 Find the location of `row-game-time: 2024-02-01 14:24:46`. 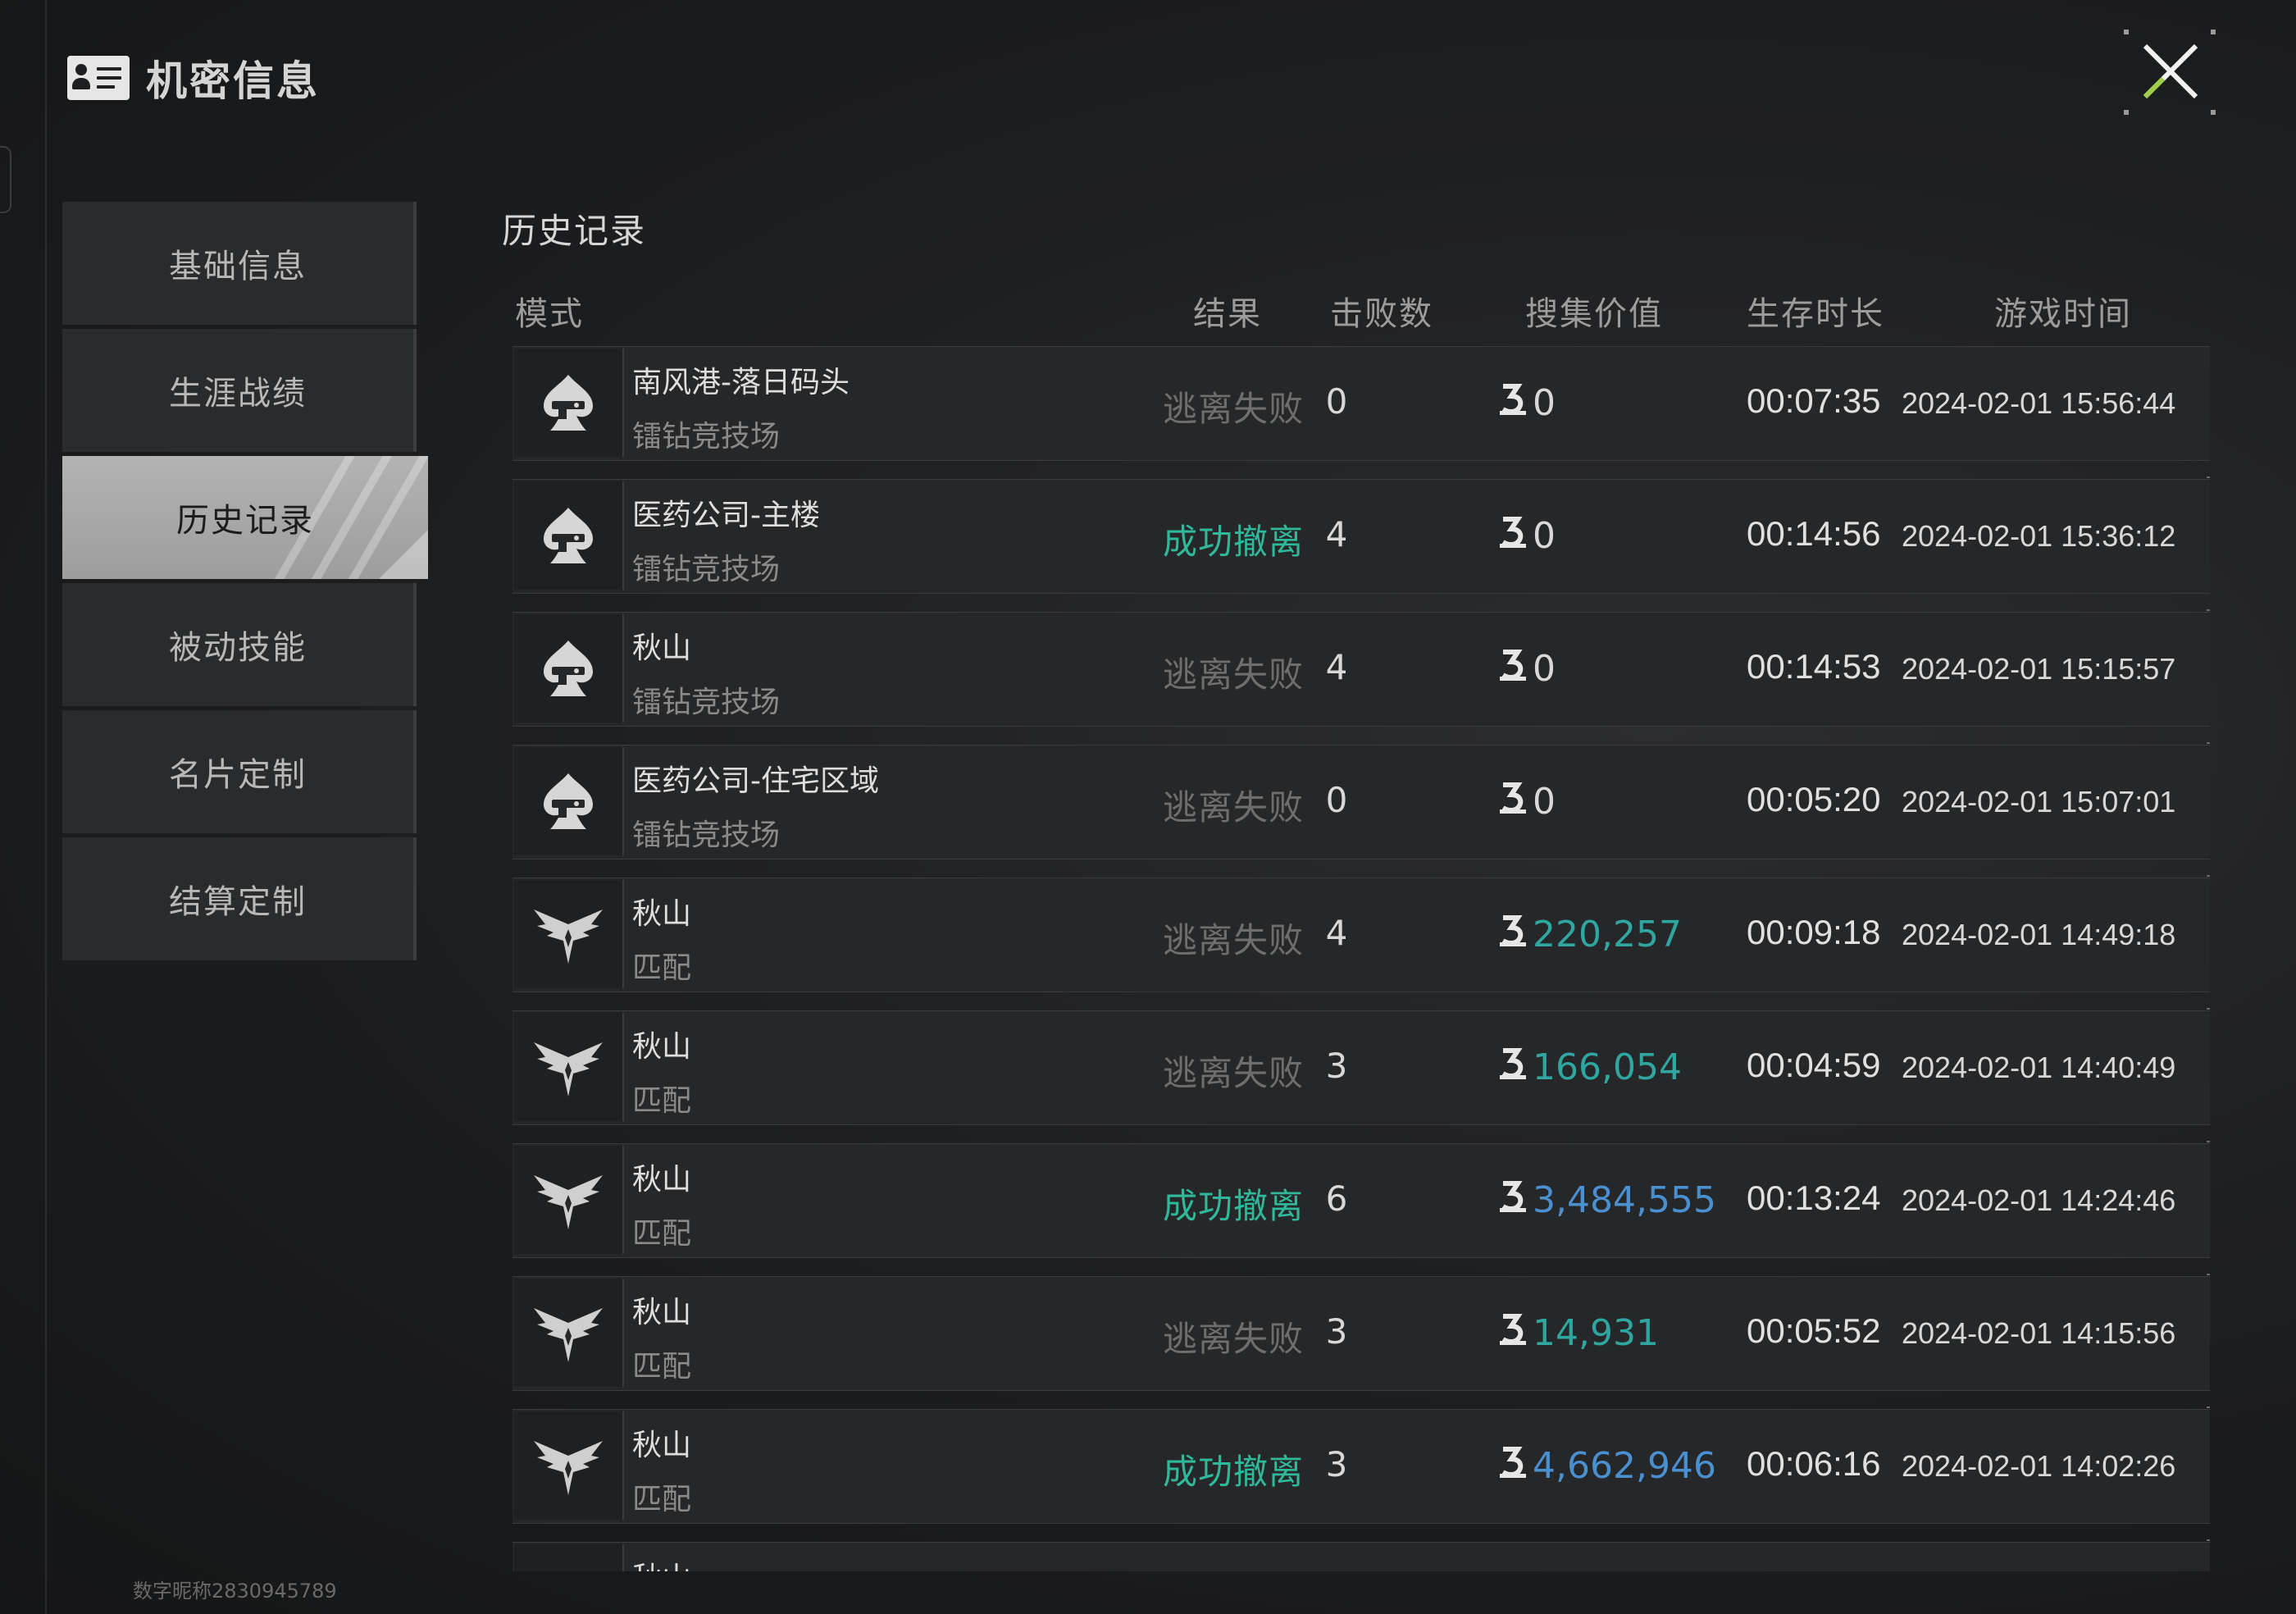

row-game-time: 2024-02-01 14:24:46 is located at coordinates (2039, 1200).